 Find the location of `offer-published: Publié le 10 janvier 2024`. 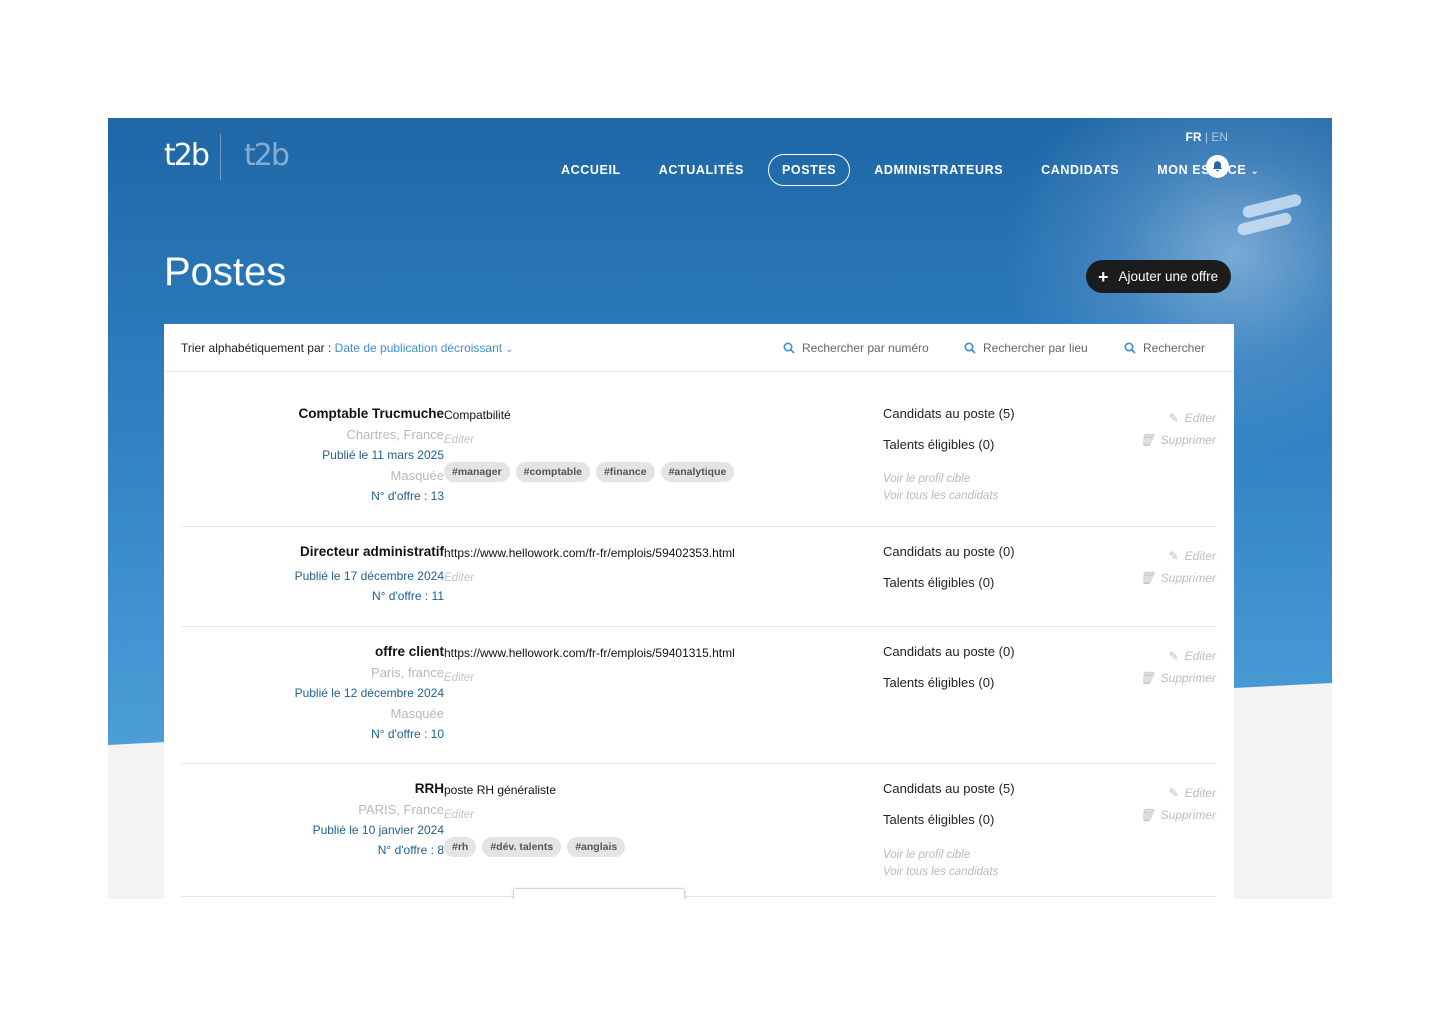

offer-published: Publié le 10 janvier 2024 is located at coordinates (378, 830).